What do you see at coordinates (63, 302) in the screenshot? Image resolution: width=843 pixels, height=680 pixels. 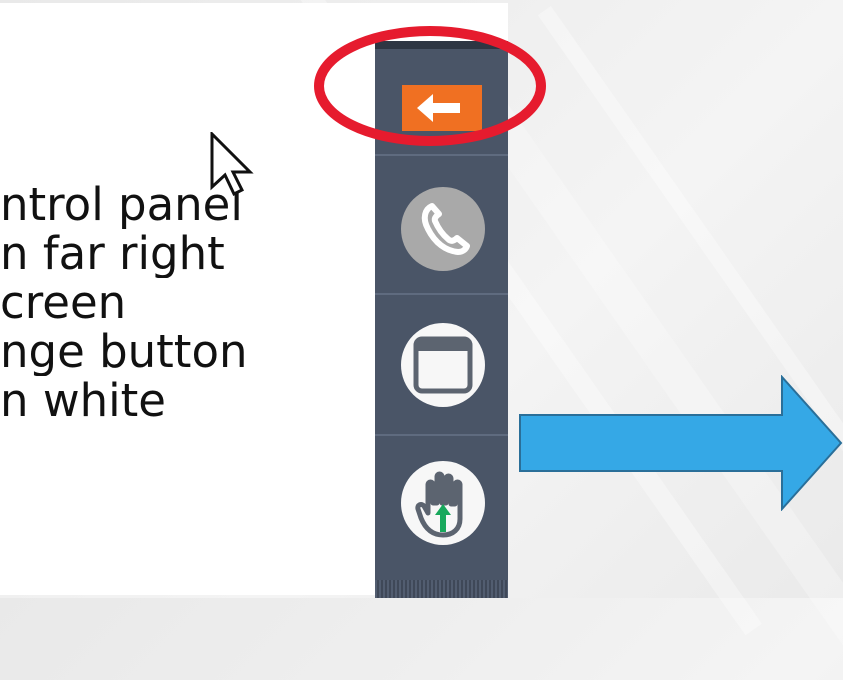 I see `instruction-line-3: creen` at bounding box center [63, 302].